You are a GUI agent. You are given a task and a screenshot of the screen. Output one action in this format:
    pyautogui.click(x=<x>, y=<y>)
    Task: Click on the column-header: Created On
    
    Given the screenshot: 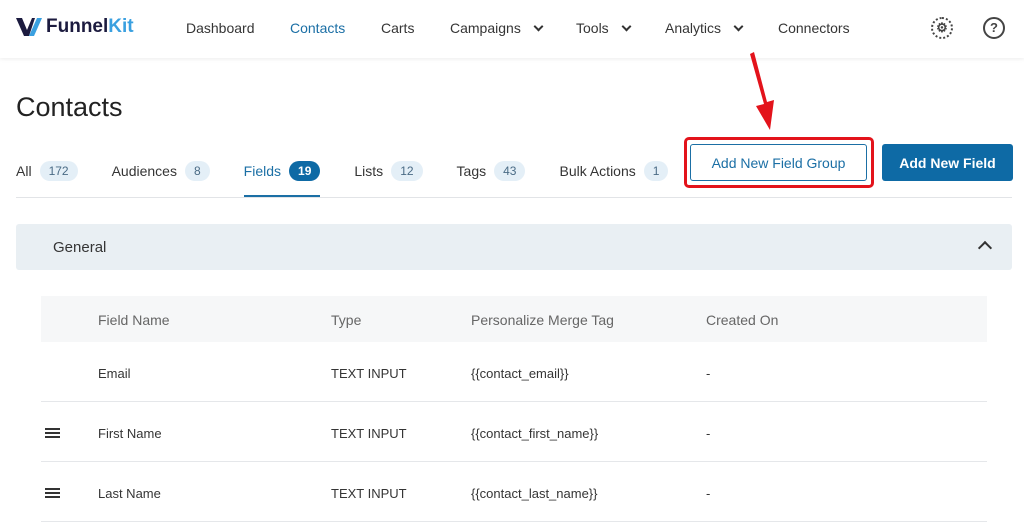 What is the action you would take?
    pyautogui.click(x=742, y=320)
    